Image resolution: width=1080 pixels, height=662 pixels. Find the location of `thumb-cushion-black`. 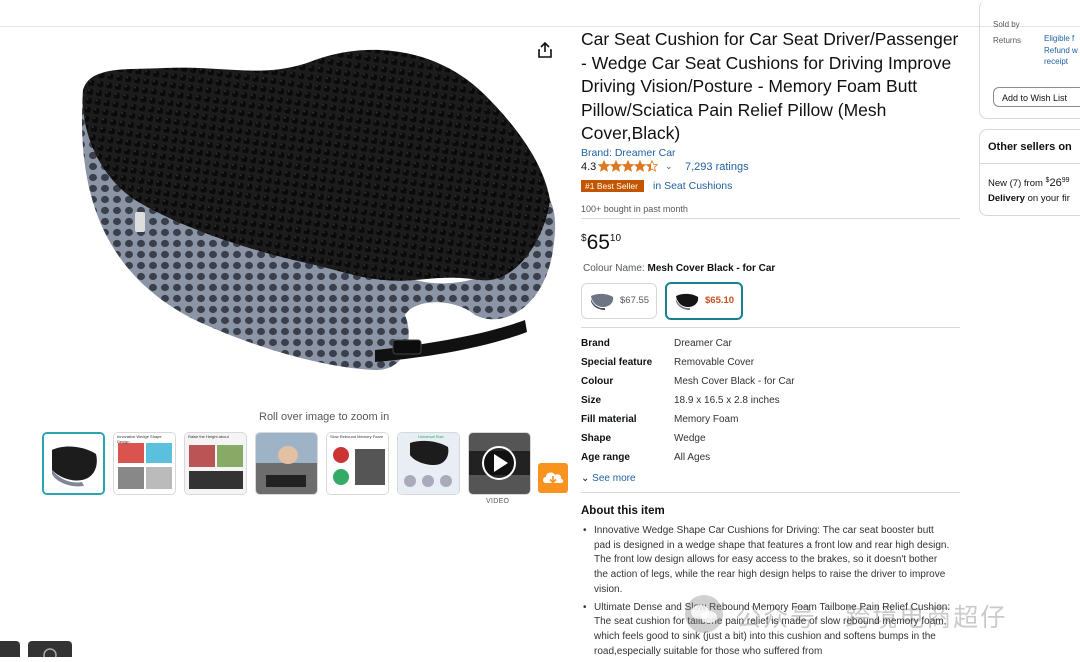

thumb-cushion-black is located at coordinates (73, 463).